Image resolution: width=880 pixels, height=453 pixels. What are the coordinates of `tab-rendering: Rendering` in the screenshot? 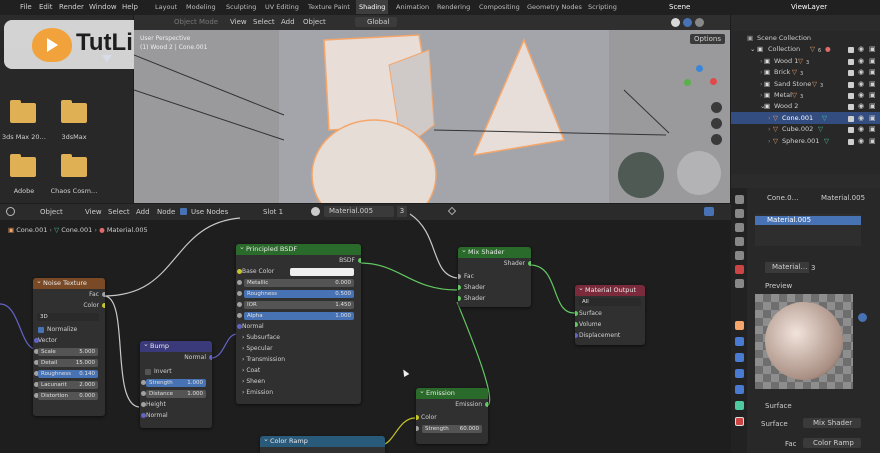 It's located at (453, 7).